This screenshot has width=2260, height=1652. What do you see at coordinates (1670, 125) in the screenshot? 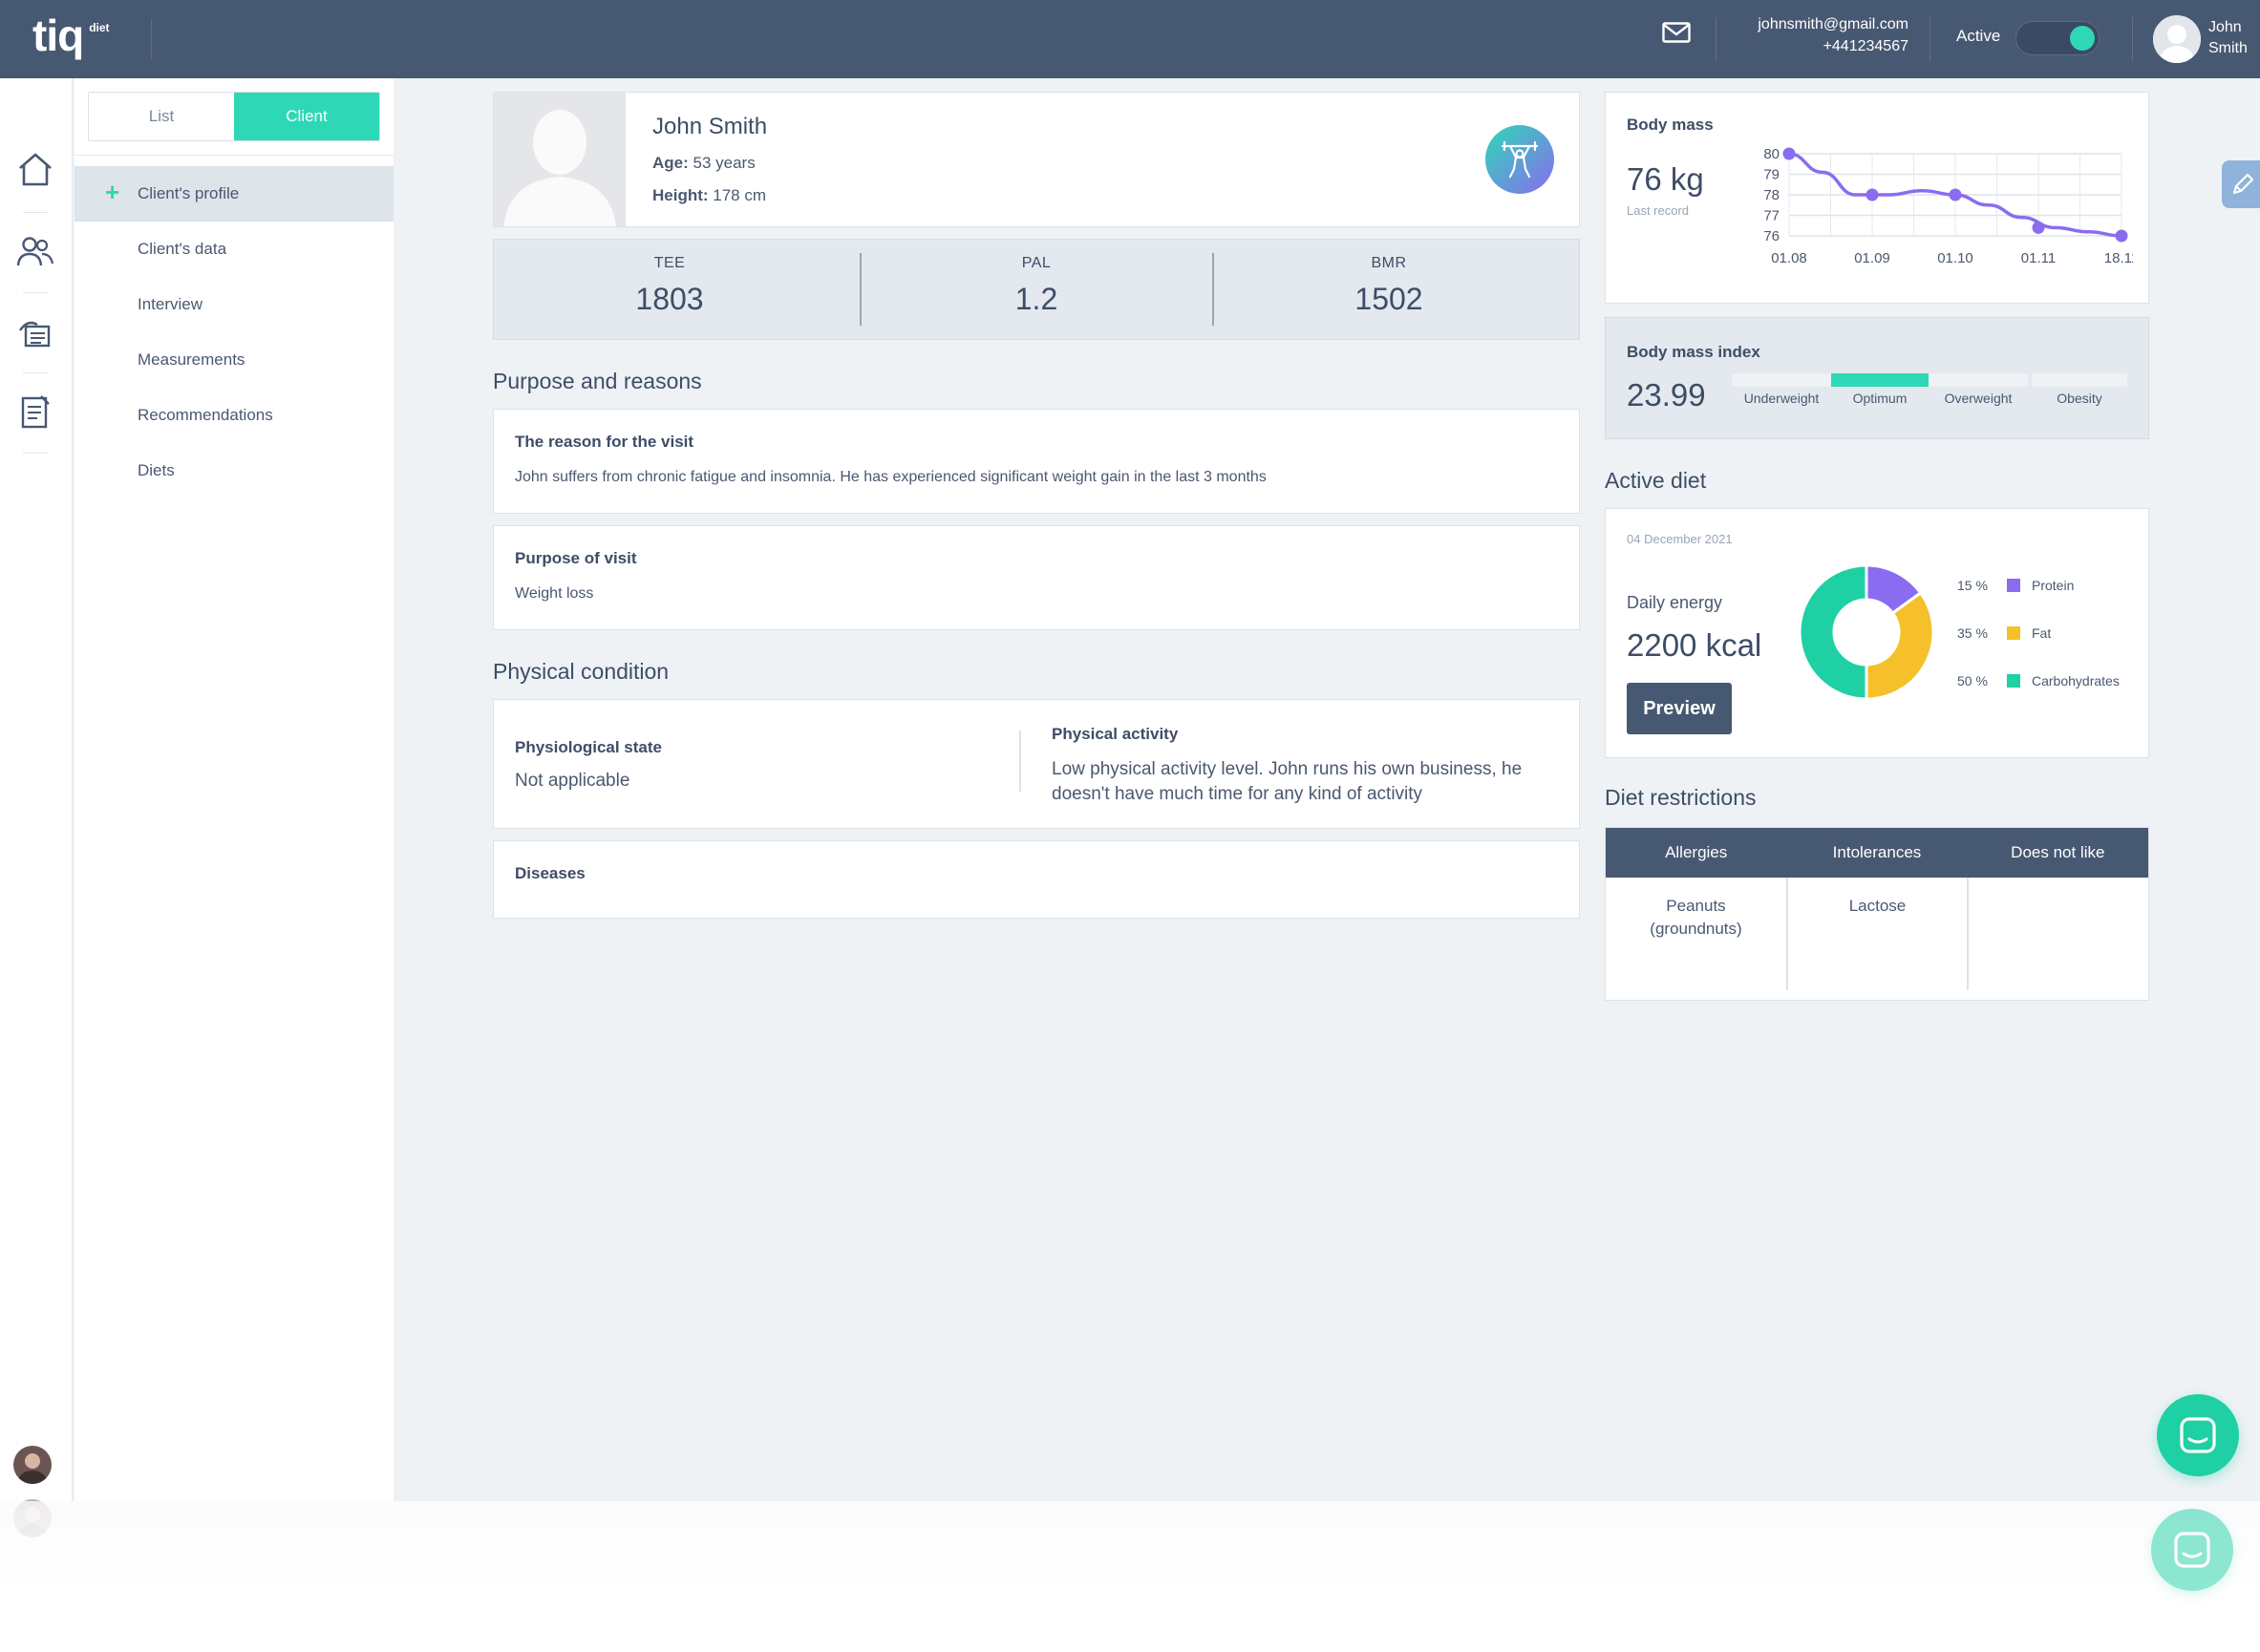
I see `body-mass-title: Body mass` at bounding box center [1670, 125].